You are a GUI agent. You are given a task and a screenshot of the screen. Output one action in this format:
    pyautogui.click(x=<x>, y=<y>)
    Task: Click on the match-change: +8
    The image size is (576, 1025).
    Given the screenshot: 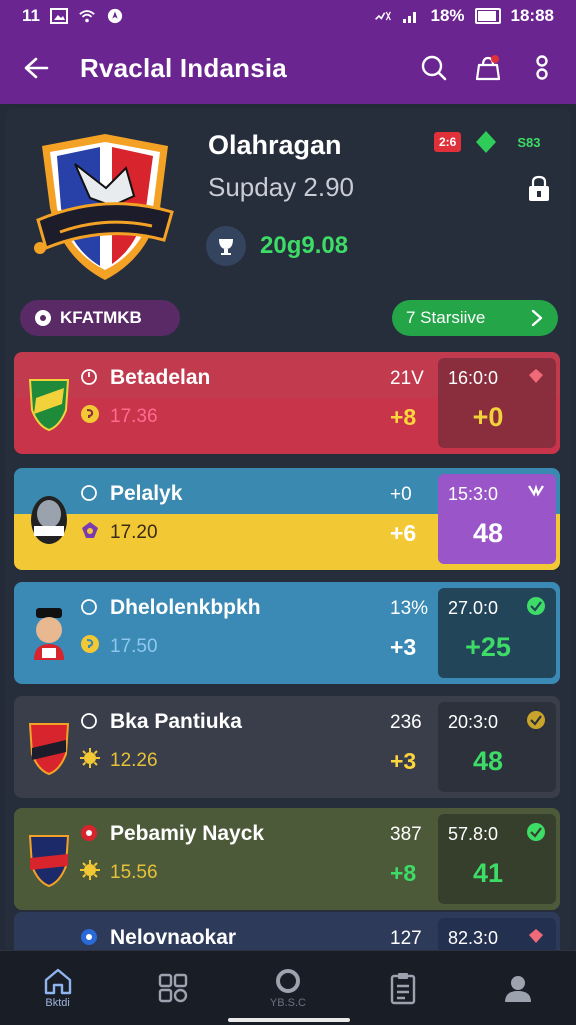 What is the action you would take?
    pyautogui.click(x=403, y=873)
    